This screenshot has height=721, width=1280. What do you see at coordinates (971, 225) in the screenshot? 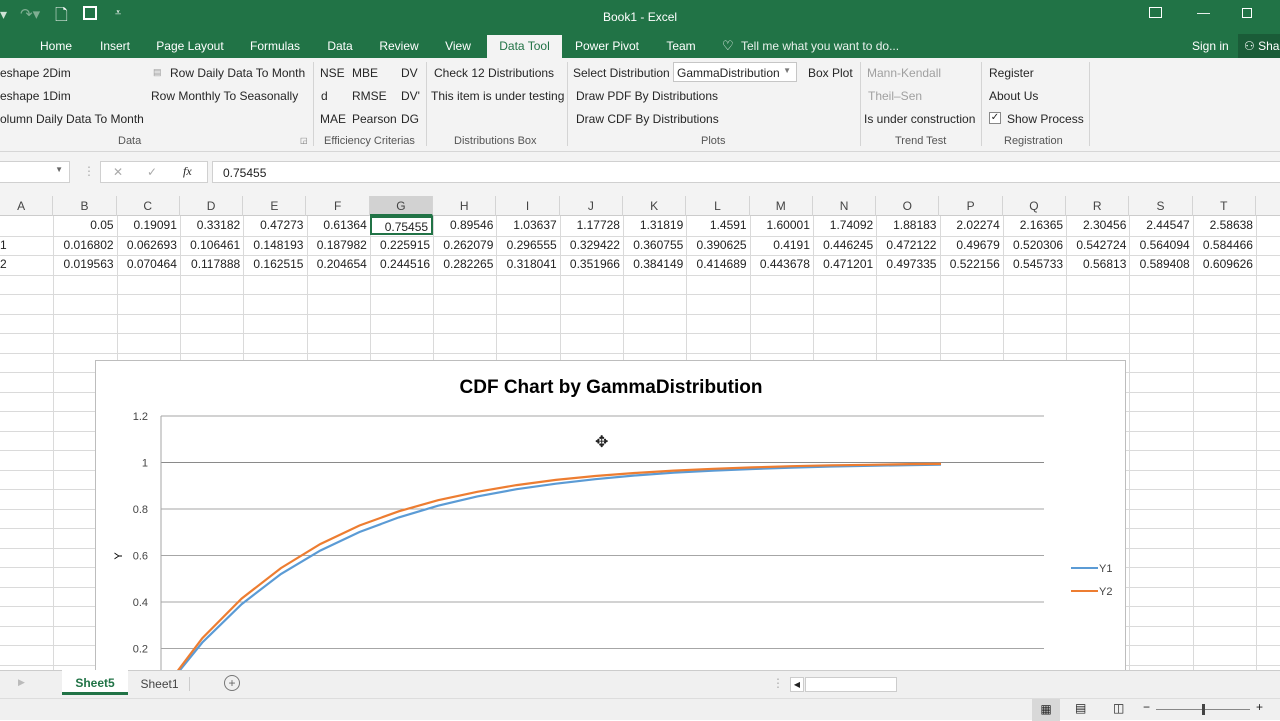
I see `cell: 2.02274` at bounding box center [971, 225].